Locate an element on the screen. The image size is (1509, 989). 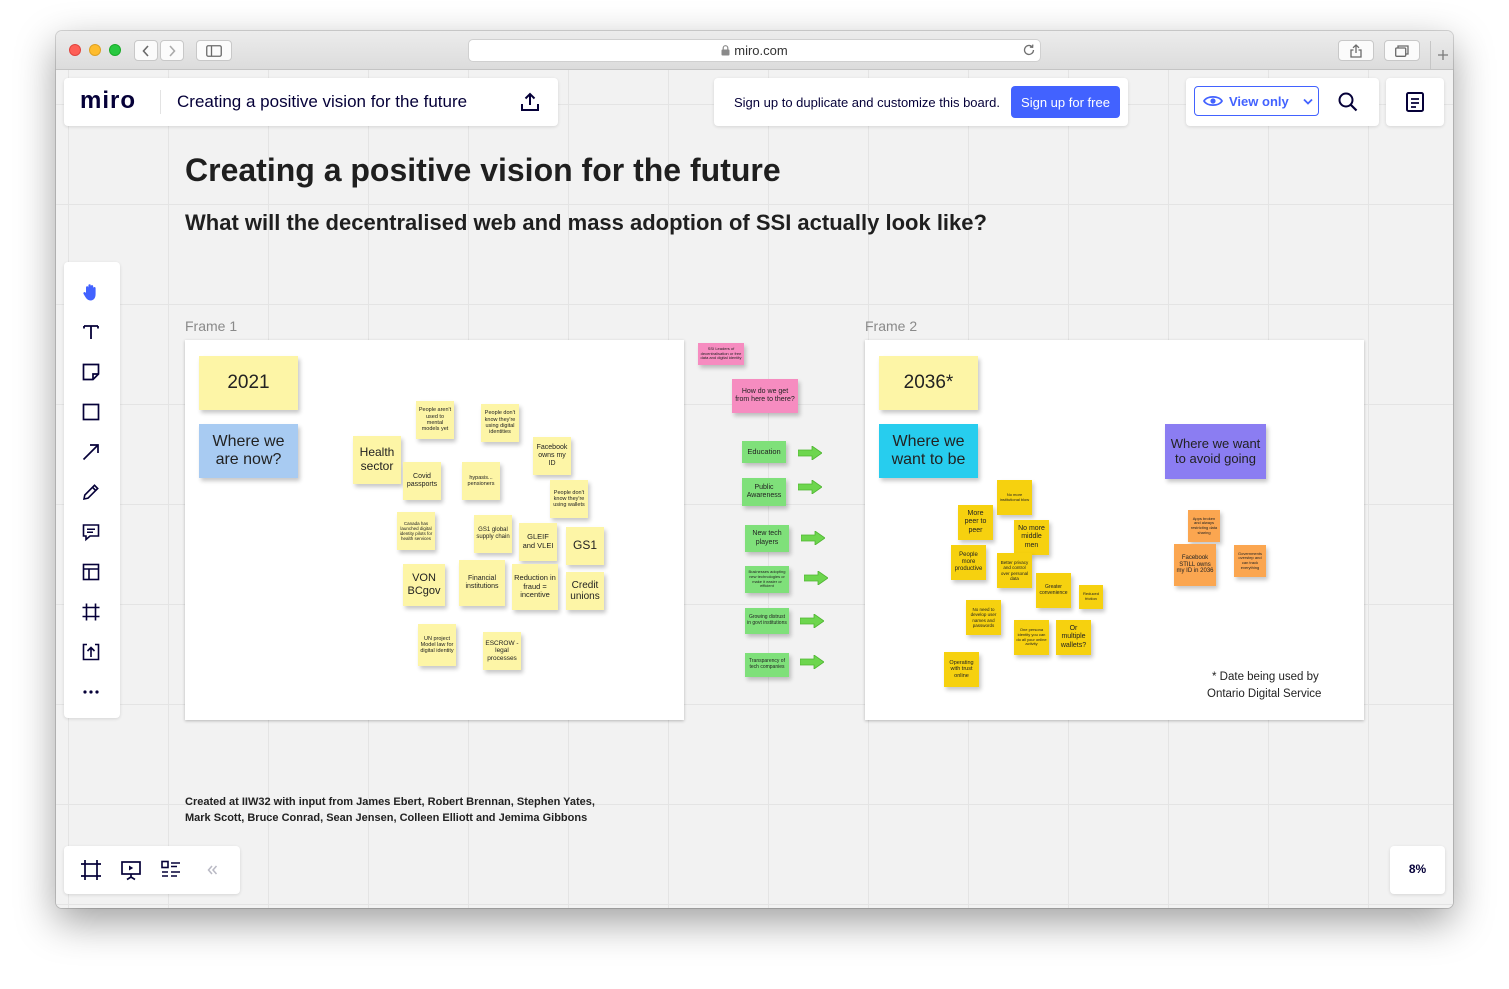
templates-tool is located at coordinates (91, 572).